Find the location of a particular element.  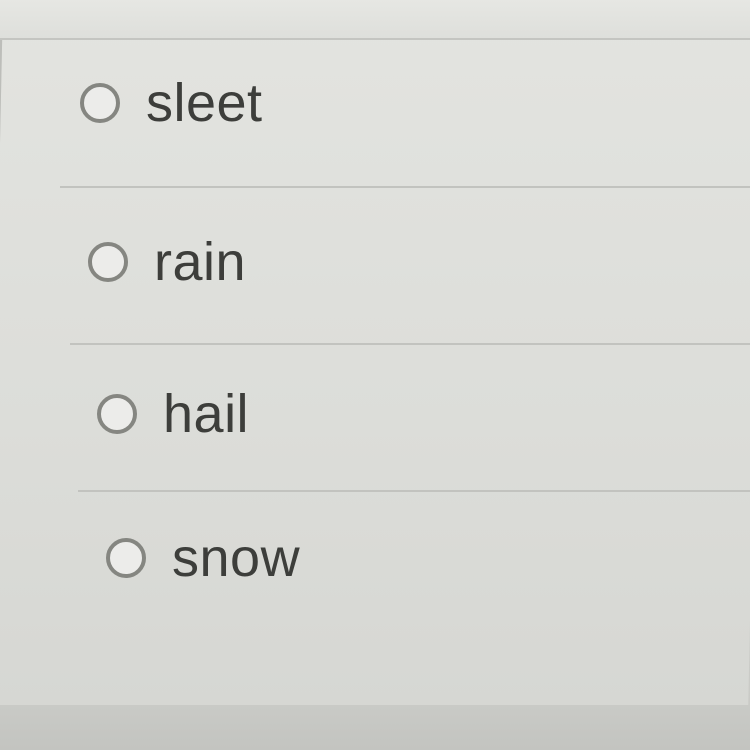

panel-bottom-edge is located at coordinates (375, 727).